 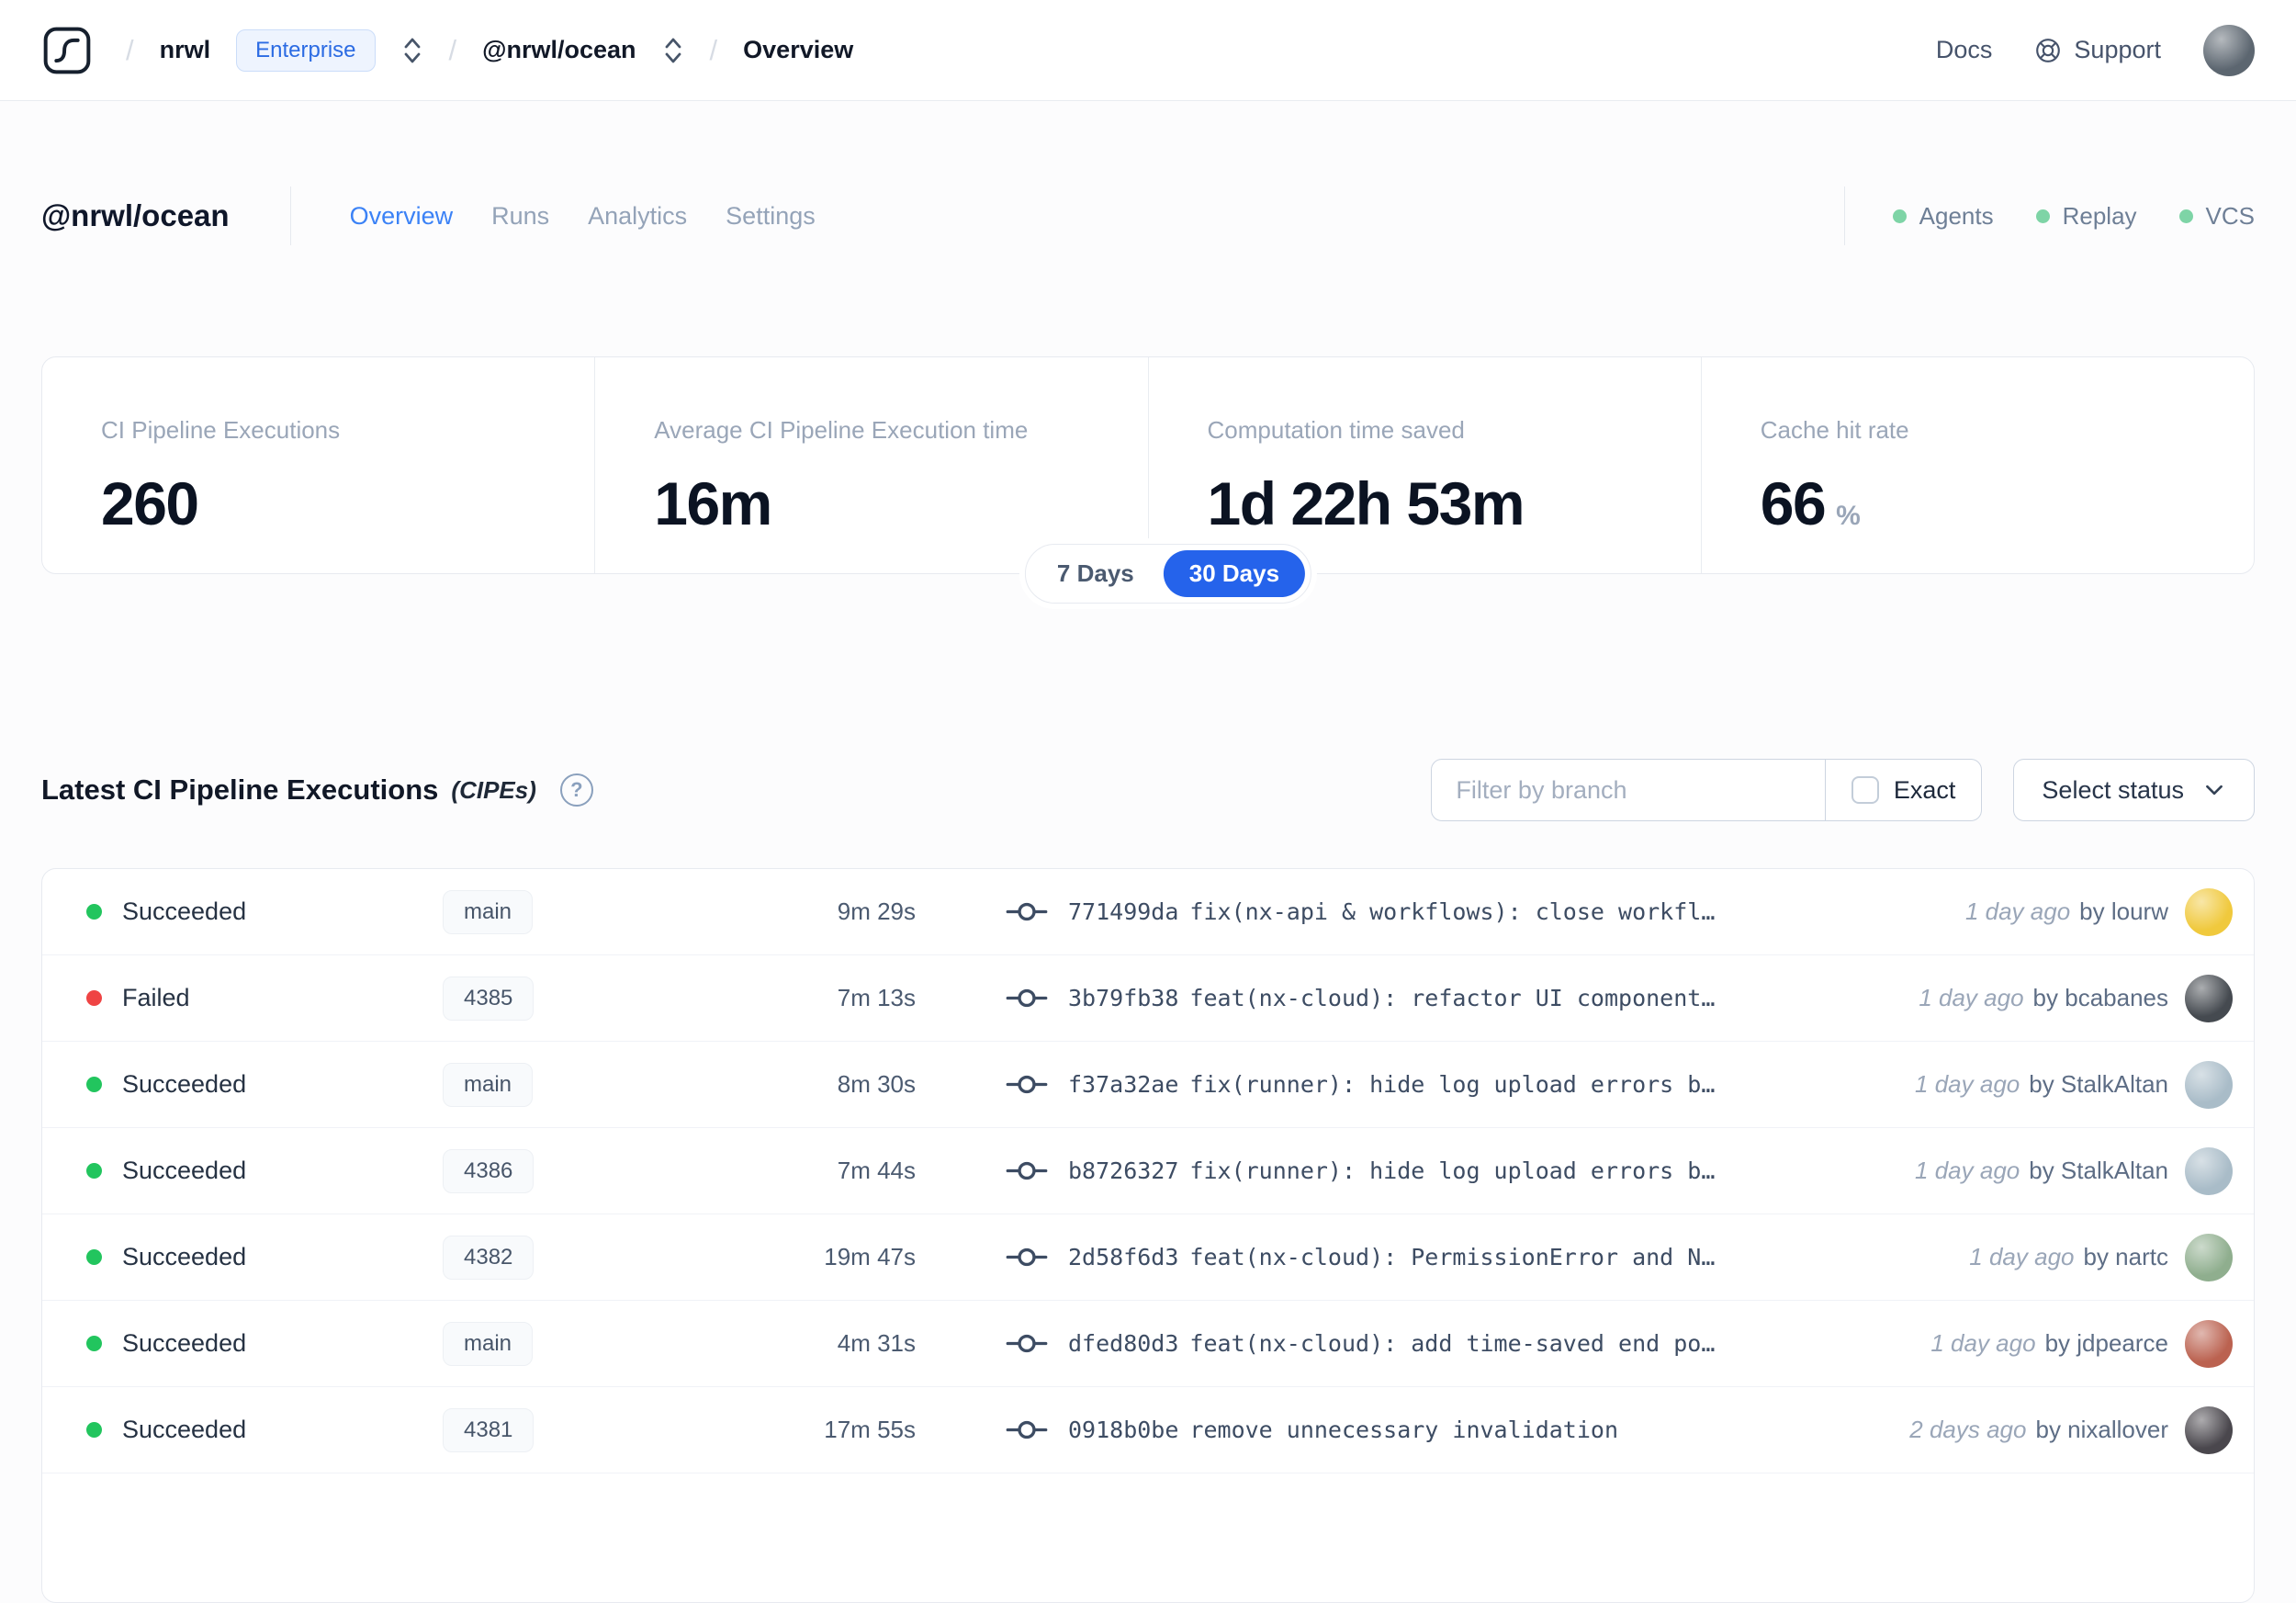 What do you see at coordinates (489, 999) in the screenshot?
I see `branch-badge: 4385` at bounding box center [489, 999].